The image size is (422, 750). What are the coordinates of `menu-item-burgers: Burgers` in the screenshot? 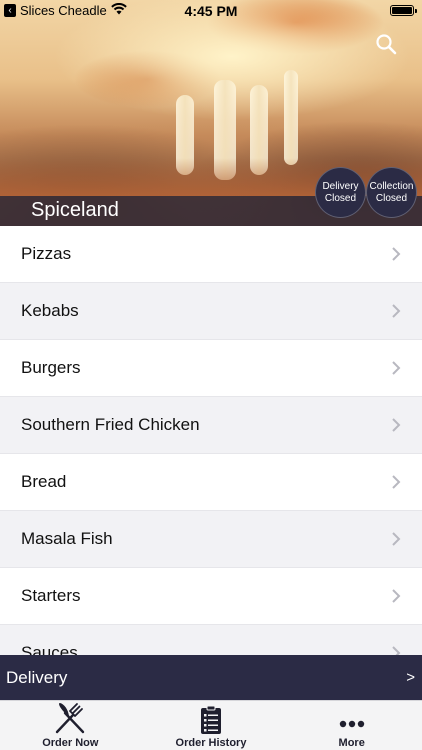 It's located at (211, 368).